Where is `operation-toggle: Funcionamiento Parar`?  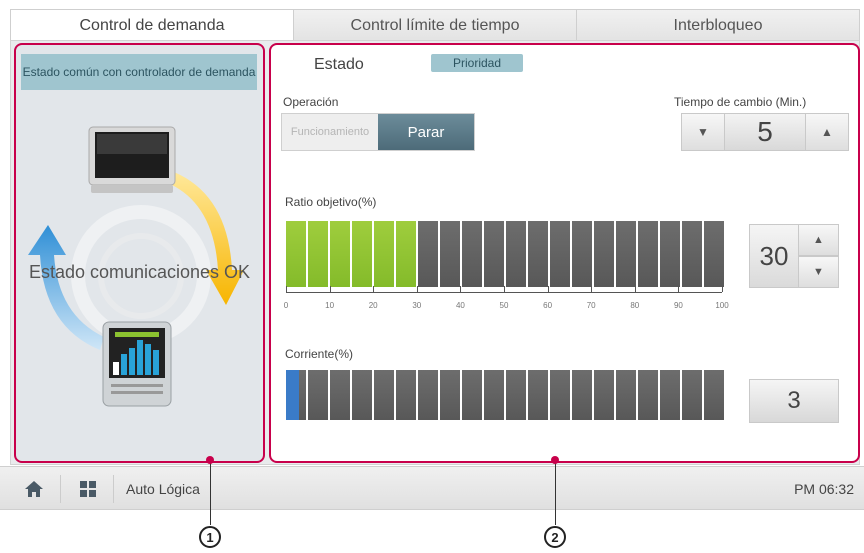 operation-toggle: Funcionamiento Parar is located at coordinates (378, 132).